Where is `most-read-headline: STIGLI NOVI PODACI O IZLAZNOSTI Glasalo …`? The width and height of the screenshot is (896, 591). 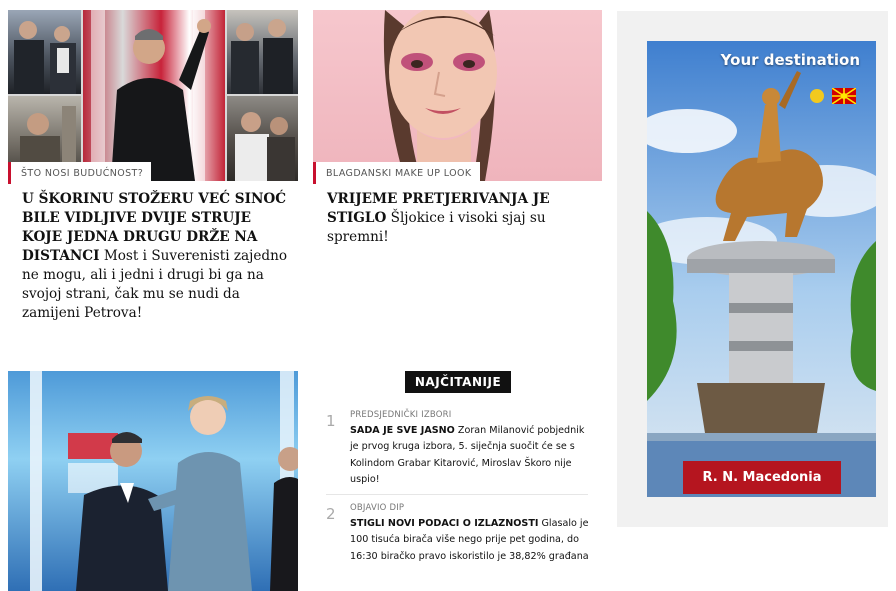
most-read-headline: STIGLI NOVI PODACI O IZLAZNOSTI Glasalo … is located at coordinates (473, 540).